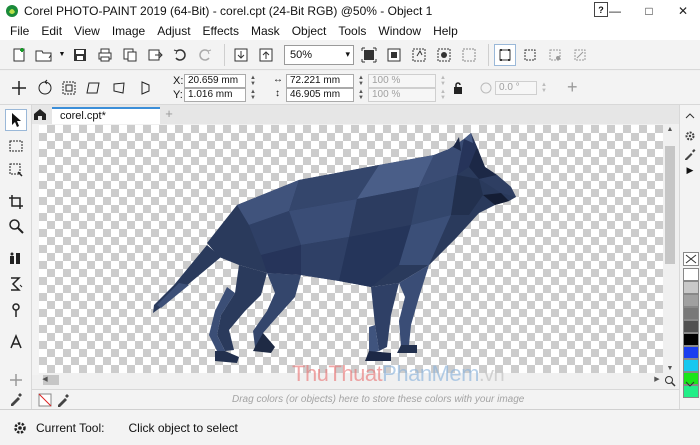  I want to click on menu-image: Image, so click(129, 31).